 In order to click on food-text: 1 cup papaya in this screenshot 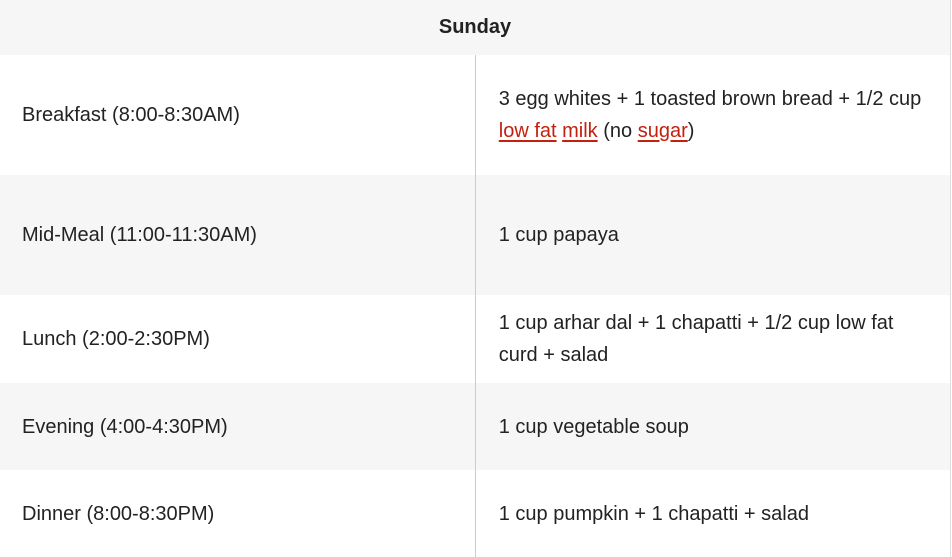, I will do `click(558, 235)`.